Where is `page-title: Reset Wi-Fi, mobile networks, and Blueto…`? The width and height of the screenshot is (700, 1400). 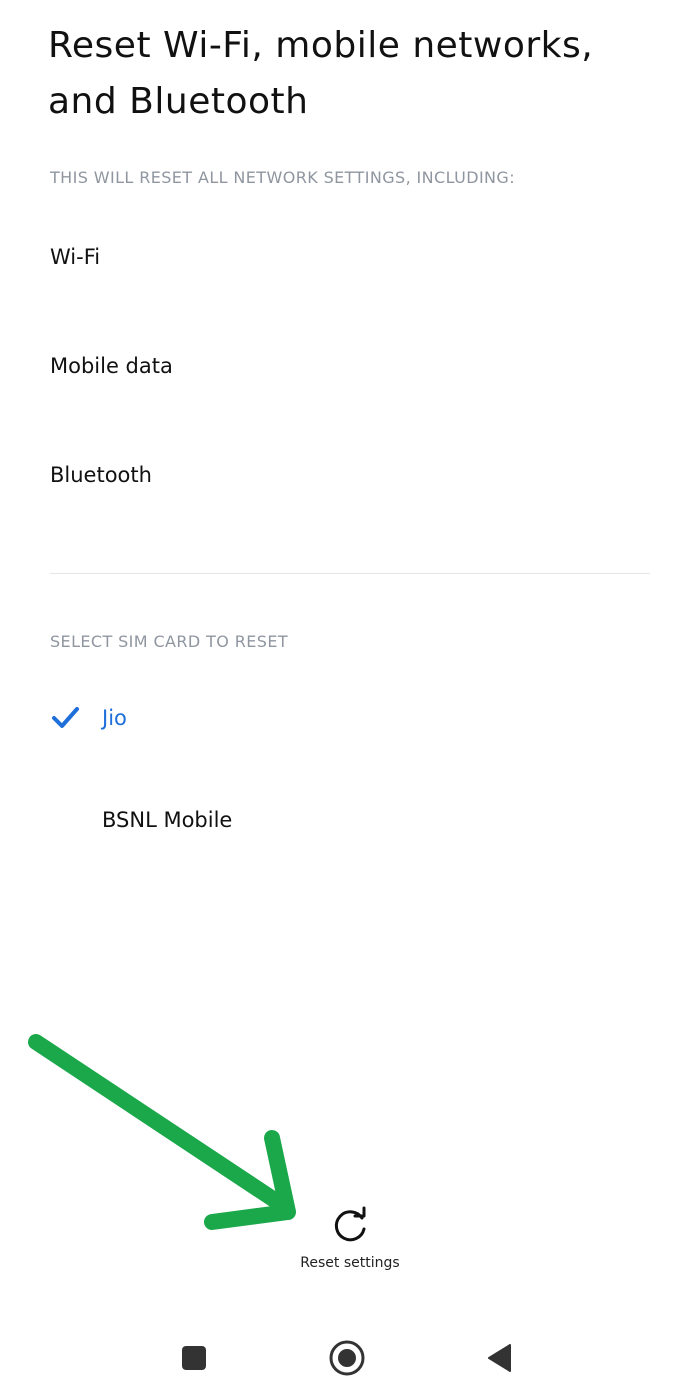 page-title: Reset Wi-Fi, mobile networks, and Blueto… is located at coordinates (321, 73).